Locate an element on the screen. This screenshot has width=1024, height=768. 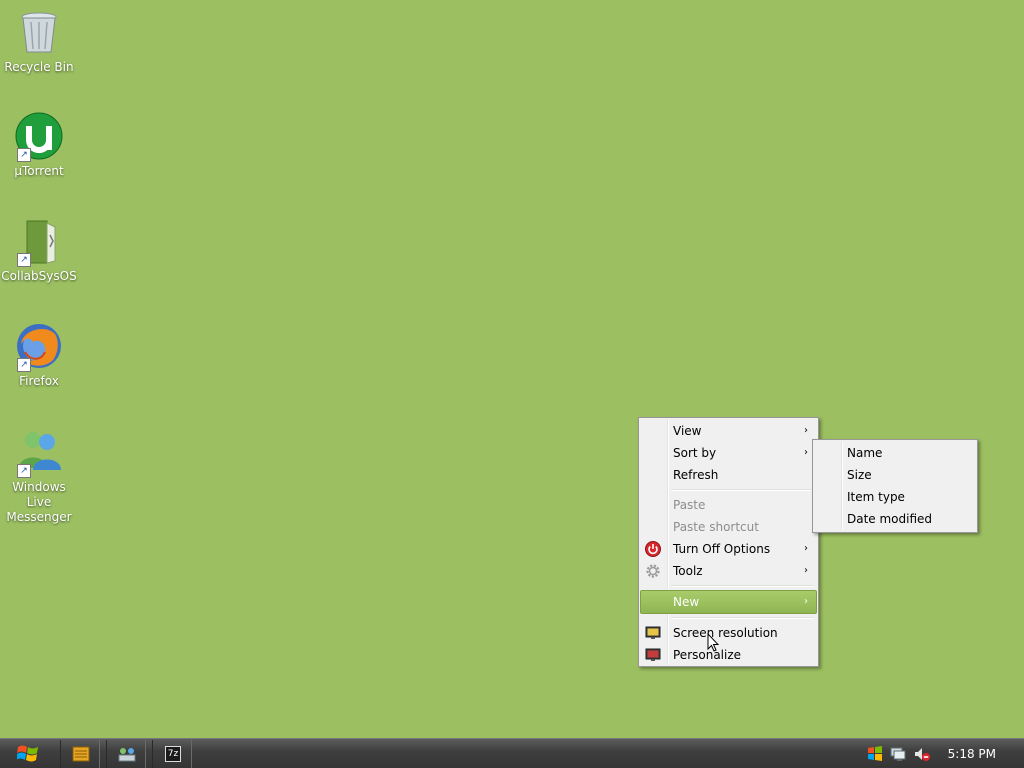
sort-by-submenu: Name Size Item type Date modified is located at coordinates (895, 486).